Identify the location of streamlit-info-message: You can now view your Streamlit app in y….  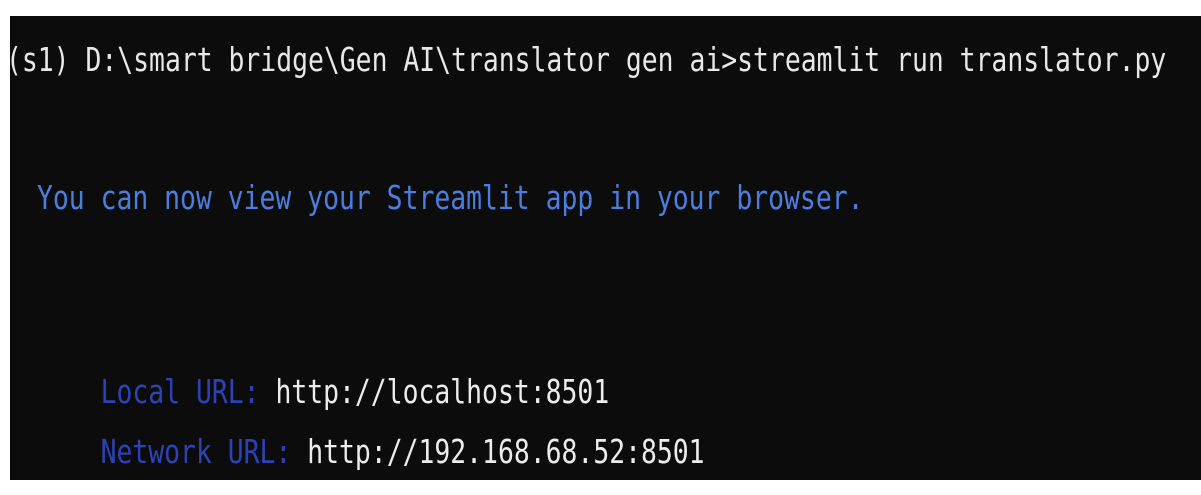
(450, 197).